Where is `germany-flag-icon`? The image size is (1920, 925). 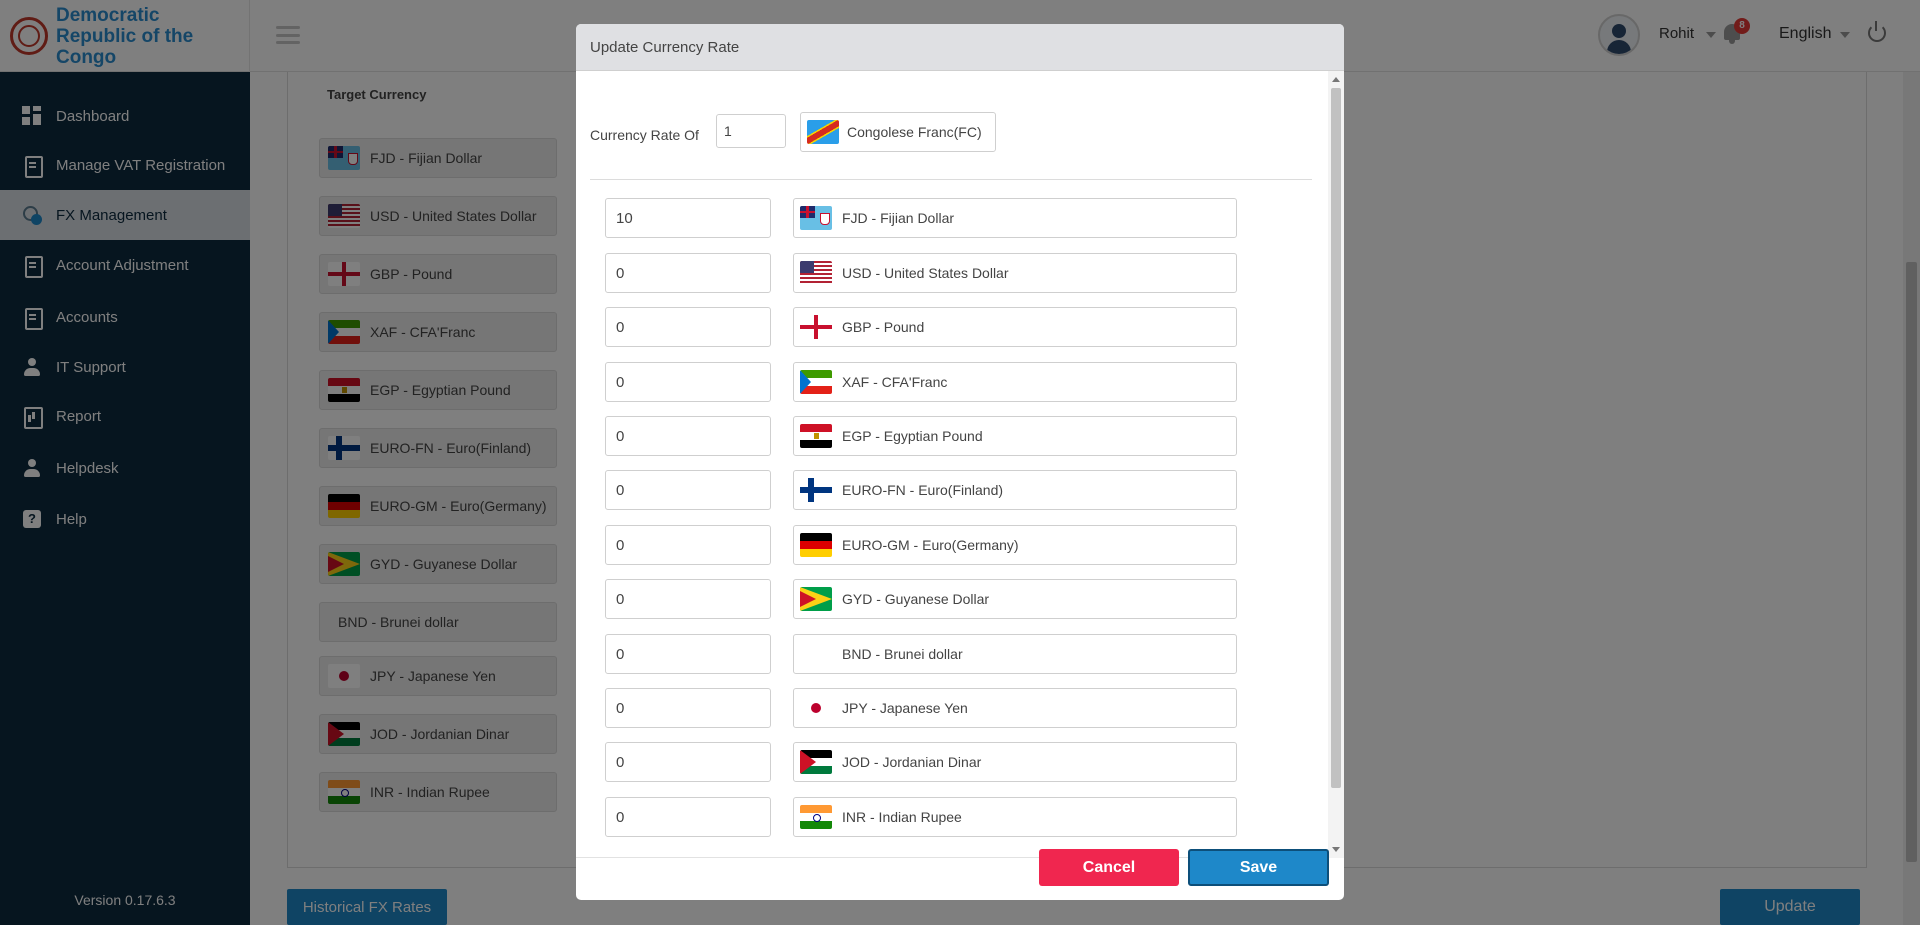
germany-flag-icon is located at coordinates (816, 545).